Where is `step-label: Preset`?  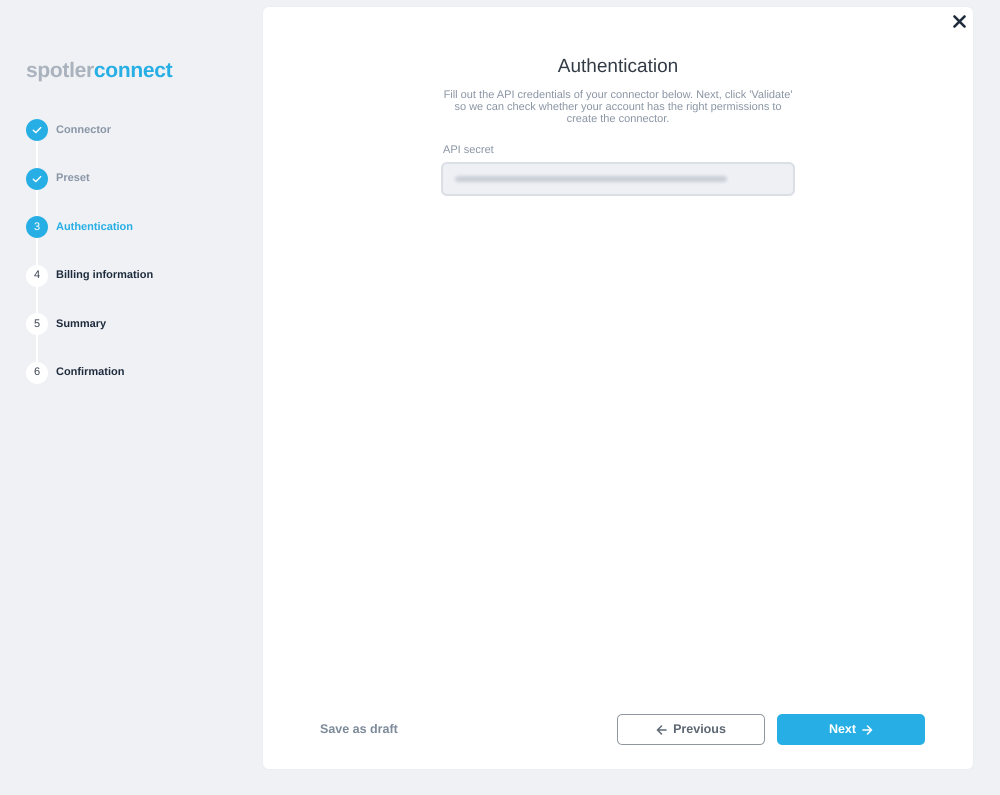 step-label: Preset is located at coordinates (73, 178).